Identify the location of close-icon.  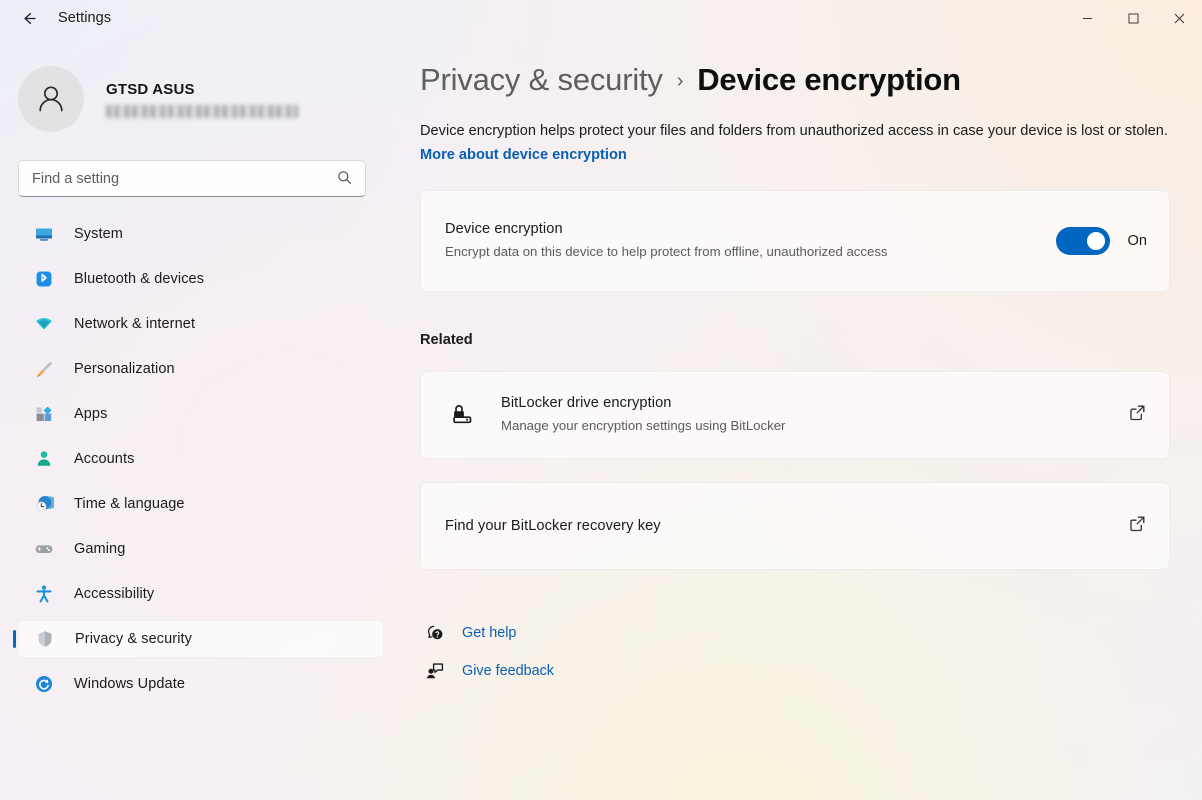
(1179, 18).